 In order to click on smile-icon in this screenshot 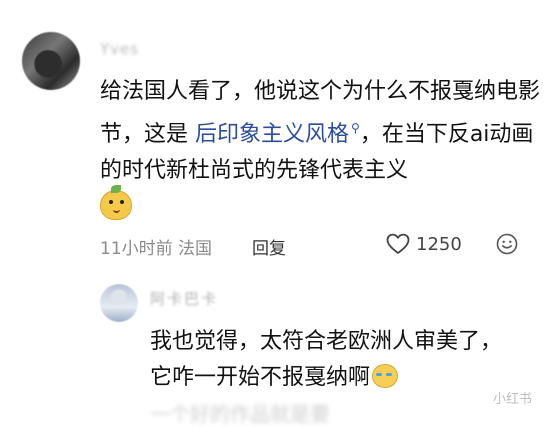, I will do `click(507, 244)`.